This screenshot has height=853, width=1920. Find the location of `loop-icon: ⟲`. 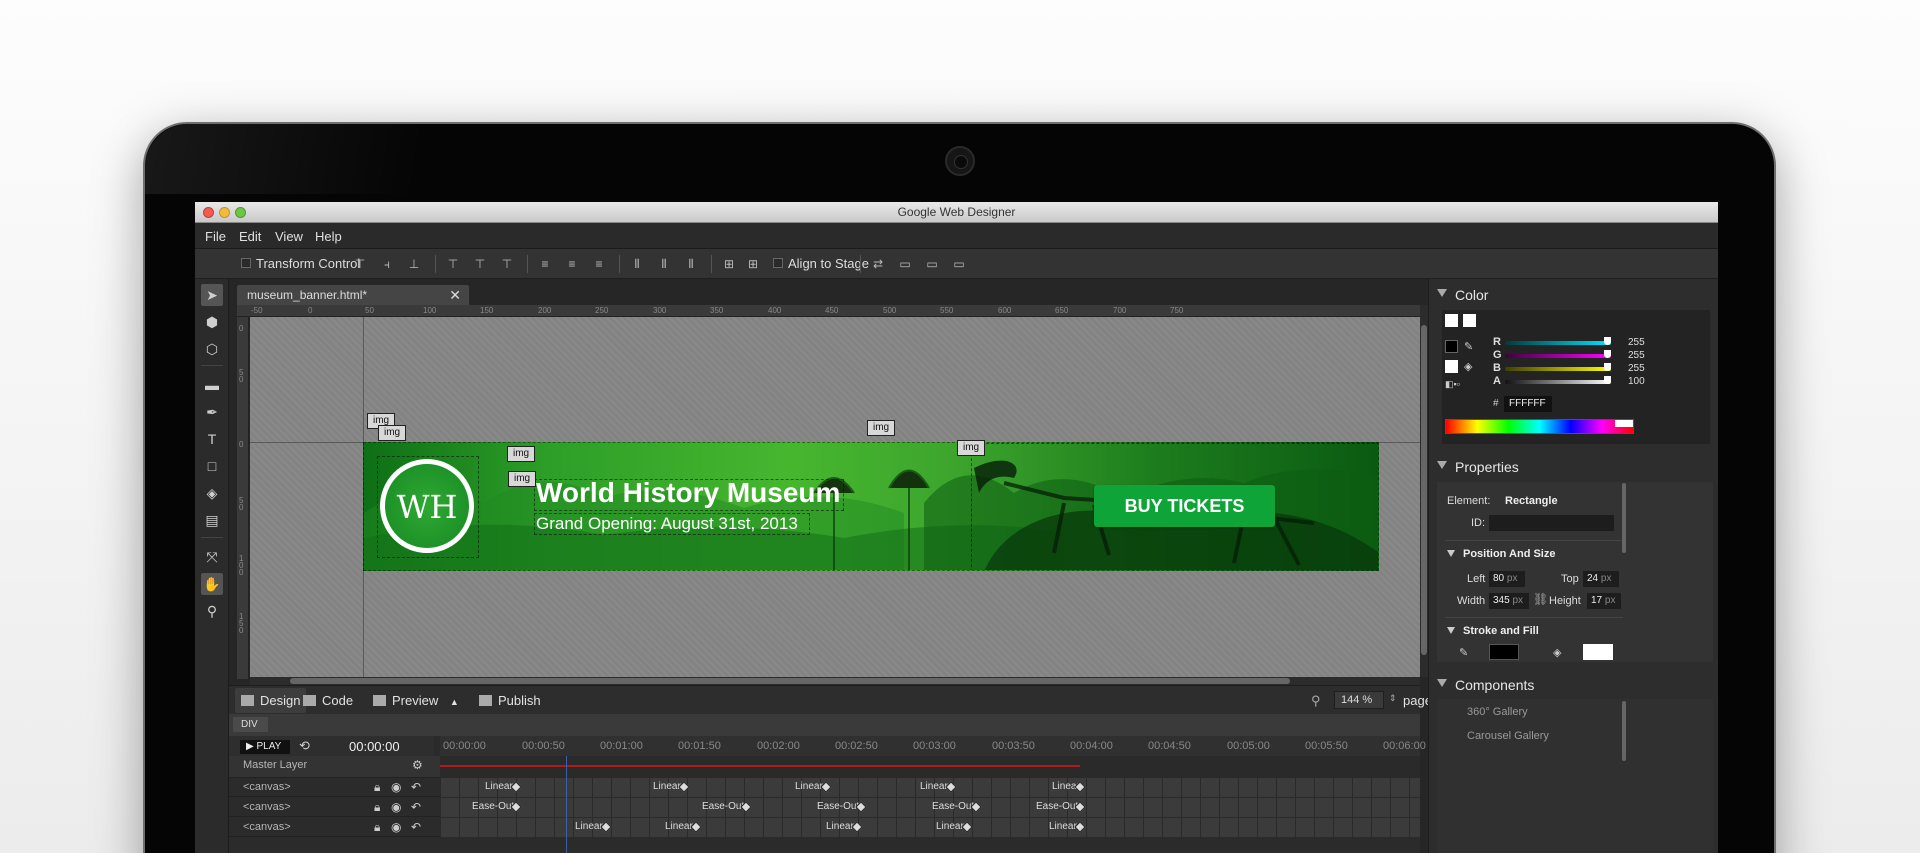

loop-icon: ⟲ is located at coordinates (304, 746).